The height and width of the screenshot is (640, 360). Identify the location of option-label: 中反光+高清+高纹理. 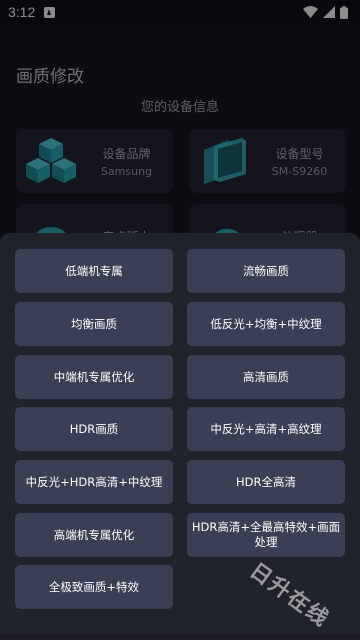
(266, 428).